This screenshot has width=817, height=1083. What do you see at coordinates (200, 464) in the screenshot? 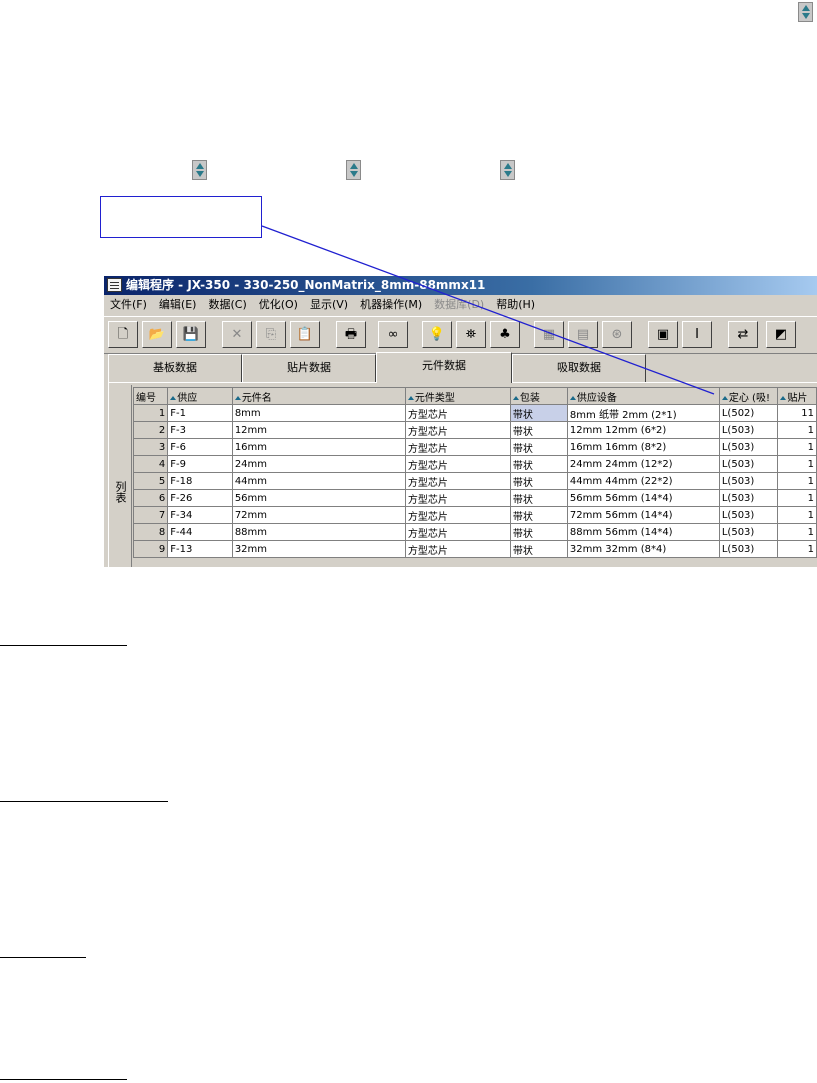
I see `table-cell: F-9` at bounding box center [200, 464].